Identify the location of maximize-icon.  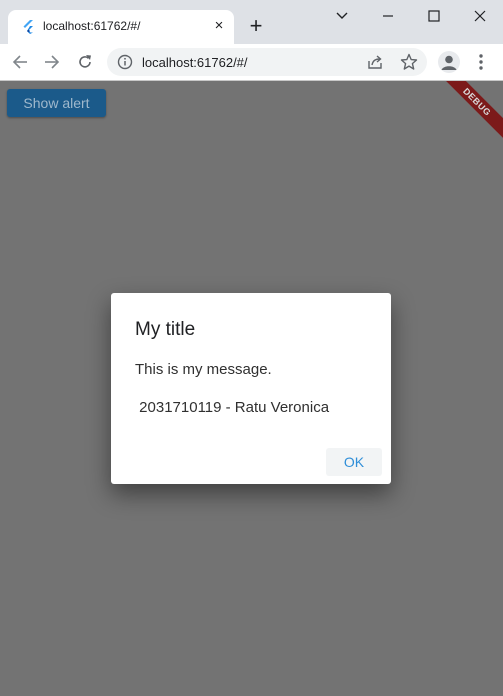
(434, 16).